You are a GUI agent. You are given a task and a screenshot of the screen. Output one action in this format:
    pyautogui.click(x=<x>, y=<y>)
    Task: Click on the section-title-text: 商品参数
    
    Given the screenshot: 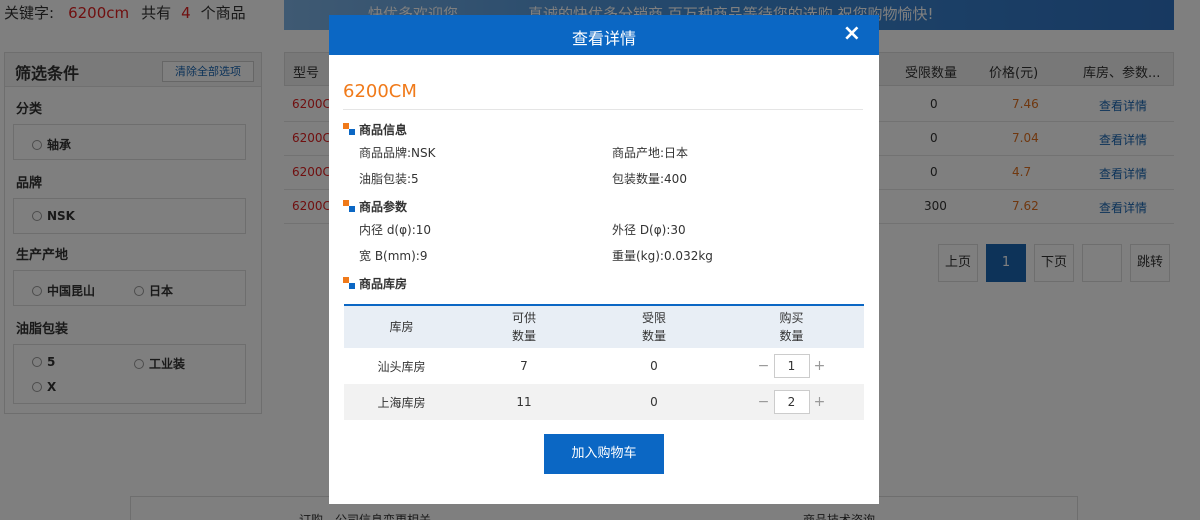 What is the action you would take?
    pyautogui.click(x=383, y=207)
    